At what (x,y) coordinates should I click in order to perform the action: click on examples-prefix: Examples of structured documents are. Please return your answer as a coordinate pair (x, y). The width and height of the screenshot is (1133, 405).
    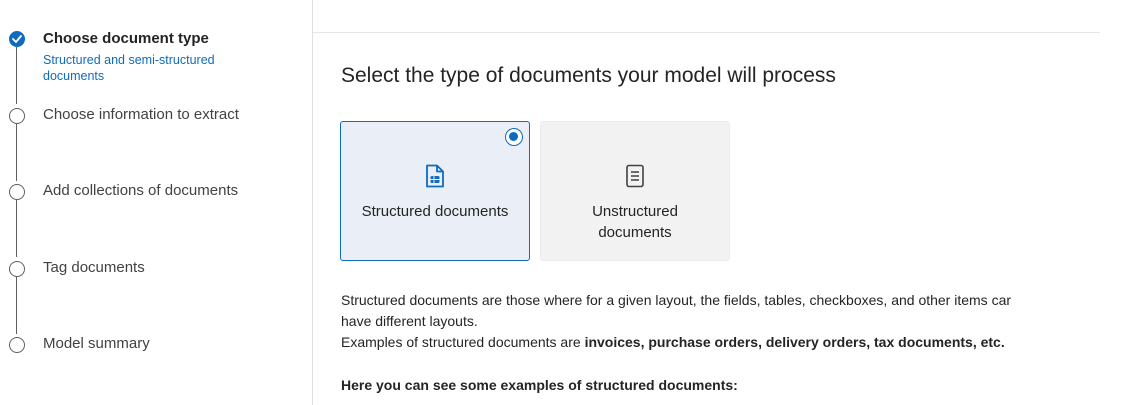
    Looking at the image, I should click on (463, 342).